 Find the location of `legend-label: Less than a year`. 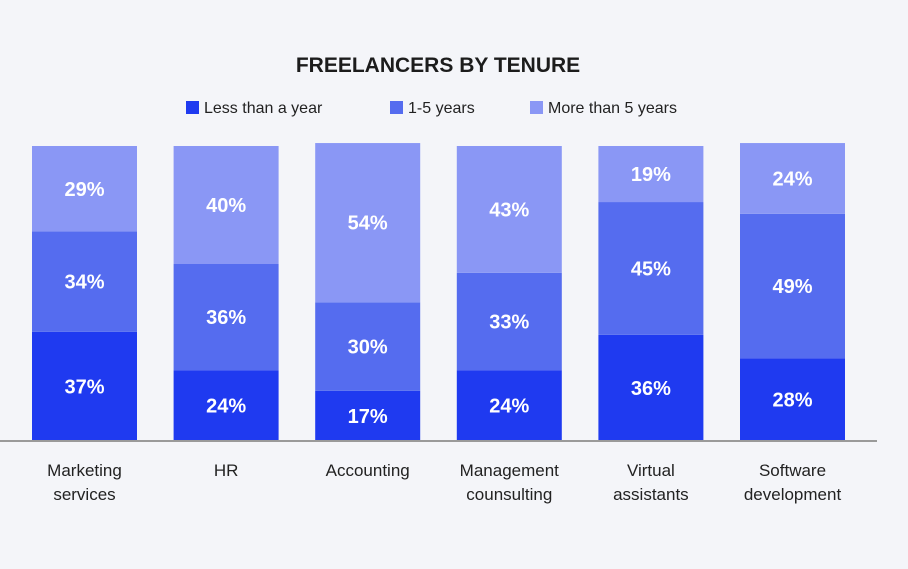

legend-label: Less than a year is located at coordinates (263, 108).